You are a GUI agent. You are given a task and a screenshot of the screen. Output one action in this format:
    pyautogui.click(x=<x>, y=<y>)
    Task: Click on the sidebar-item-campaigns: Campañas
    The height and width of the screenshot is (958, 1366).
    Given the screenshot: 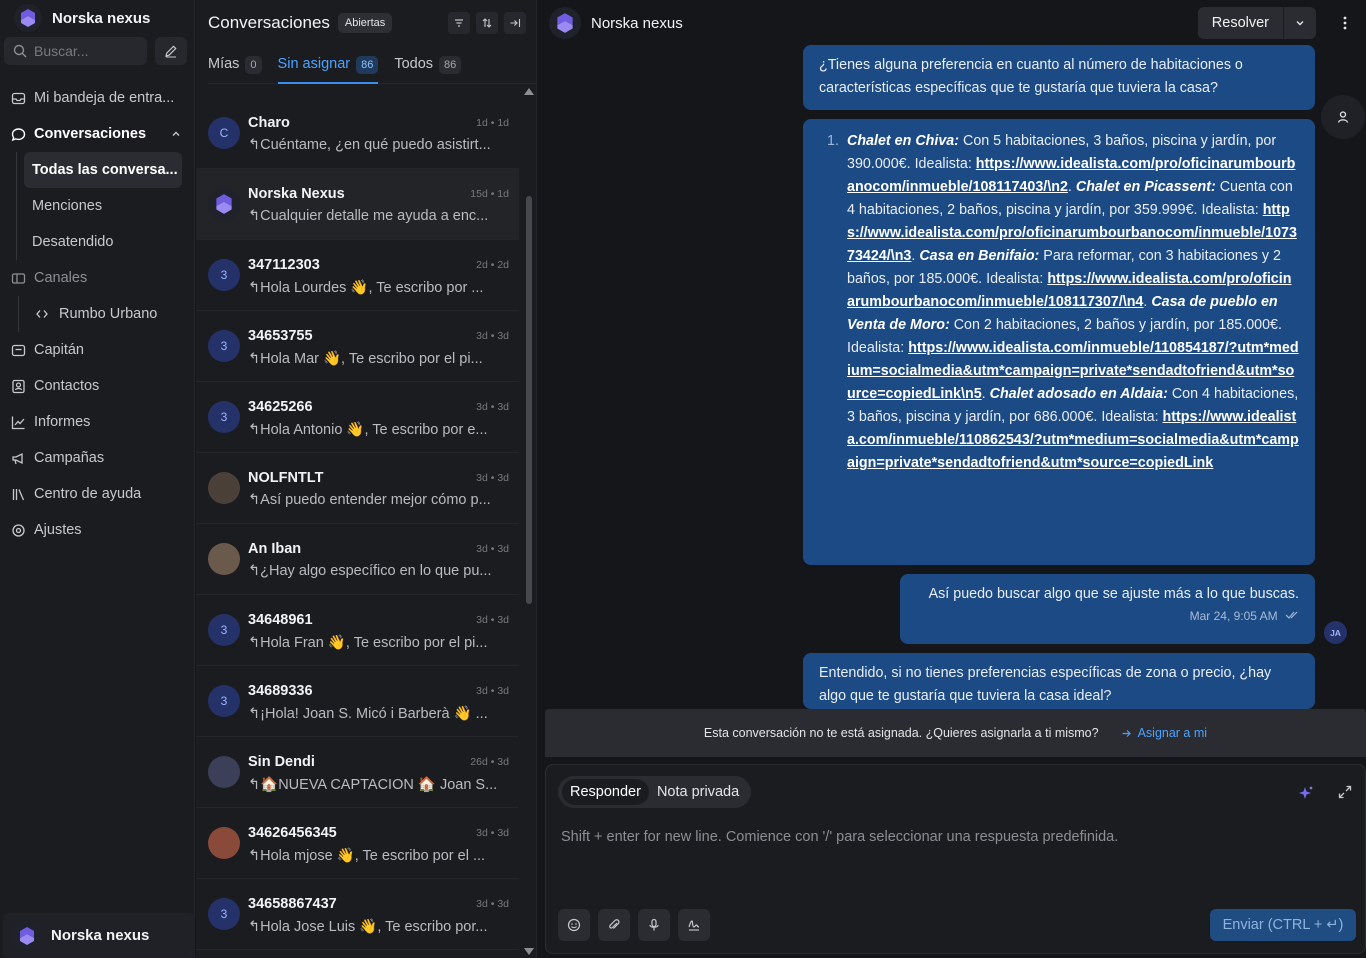 What is the action you would take?
    pyautogui.click(x=97, y=458)
    